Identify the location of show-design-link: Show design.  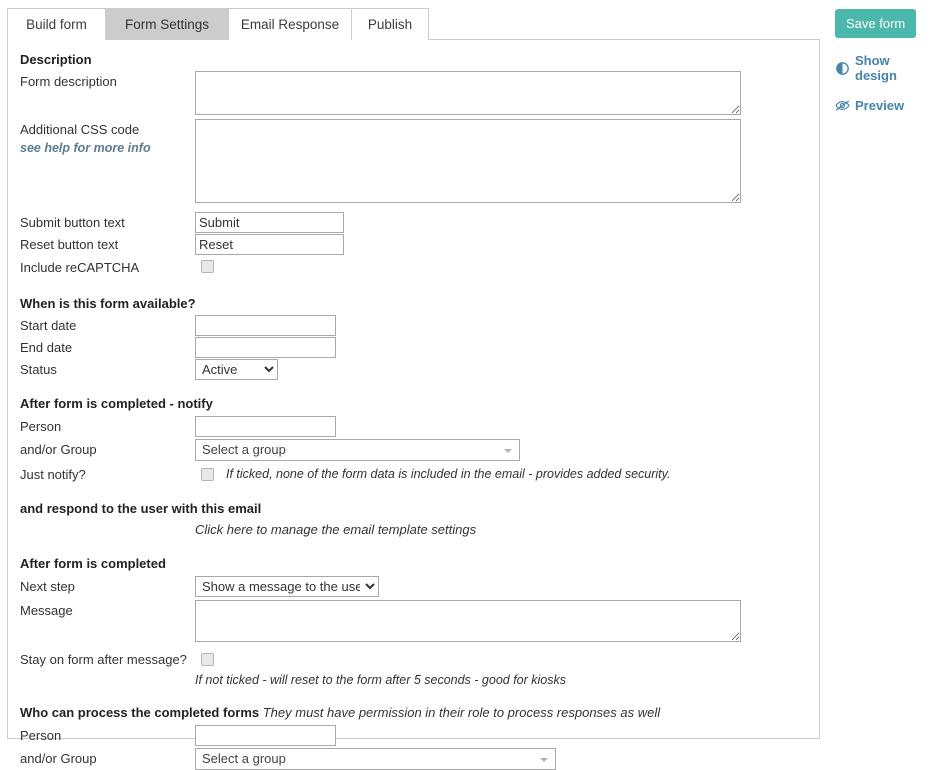
(882, 68).